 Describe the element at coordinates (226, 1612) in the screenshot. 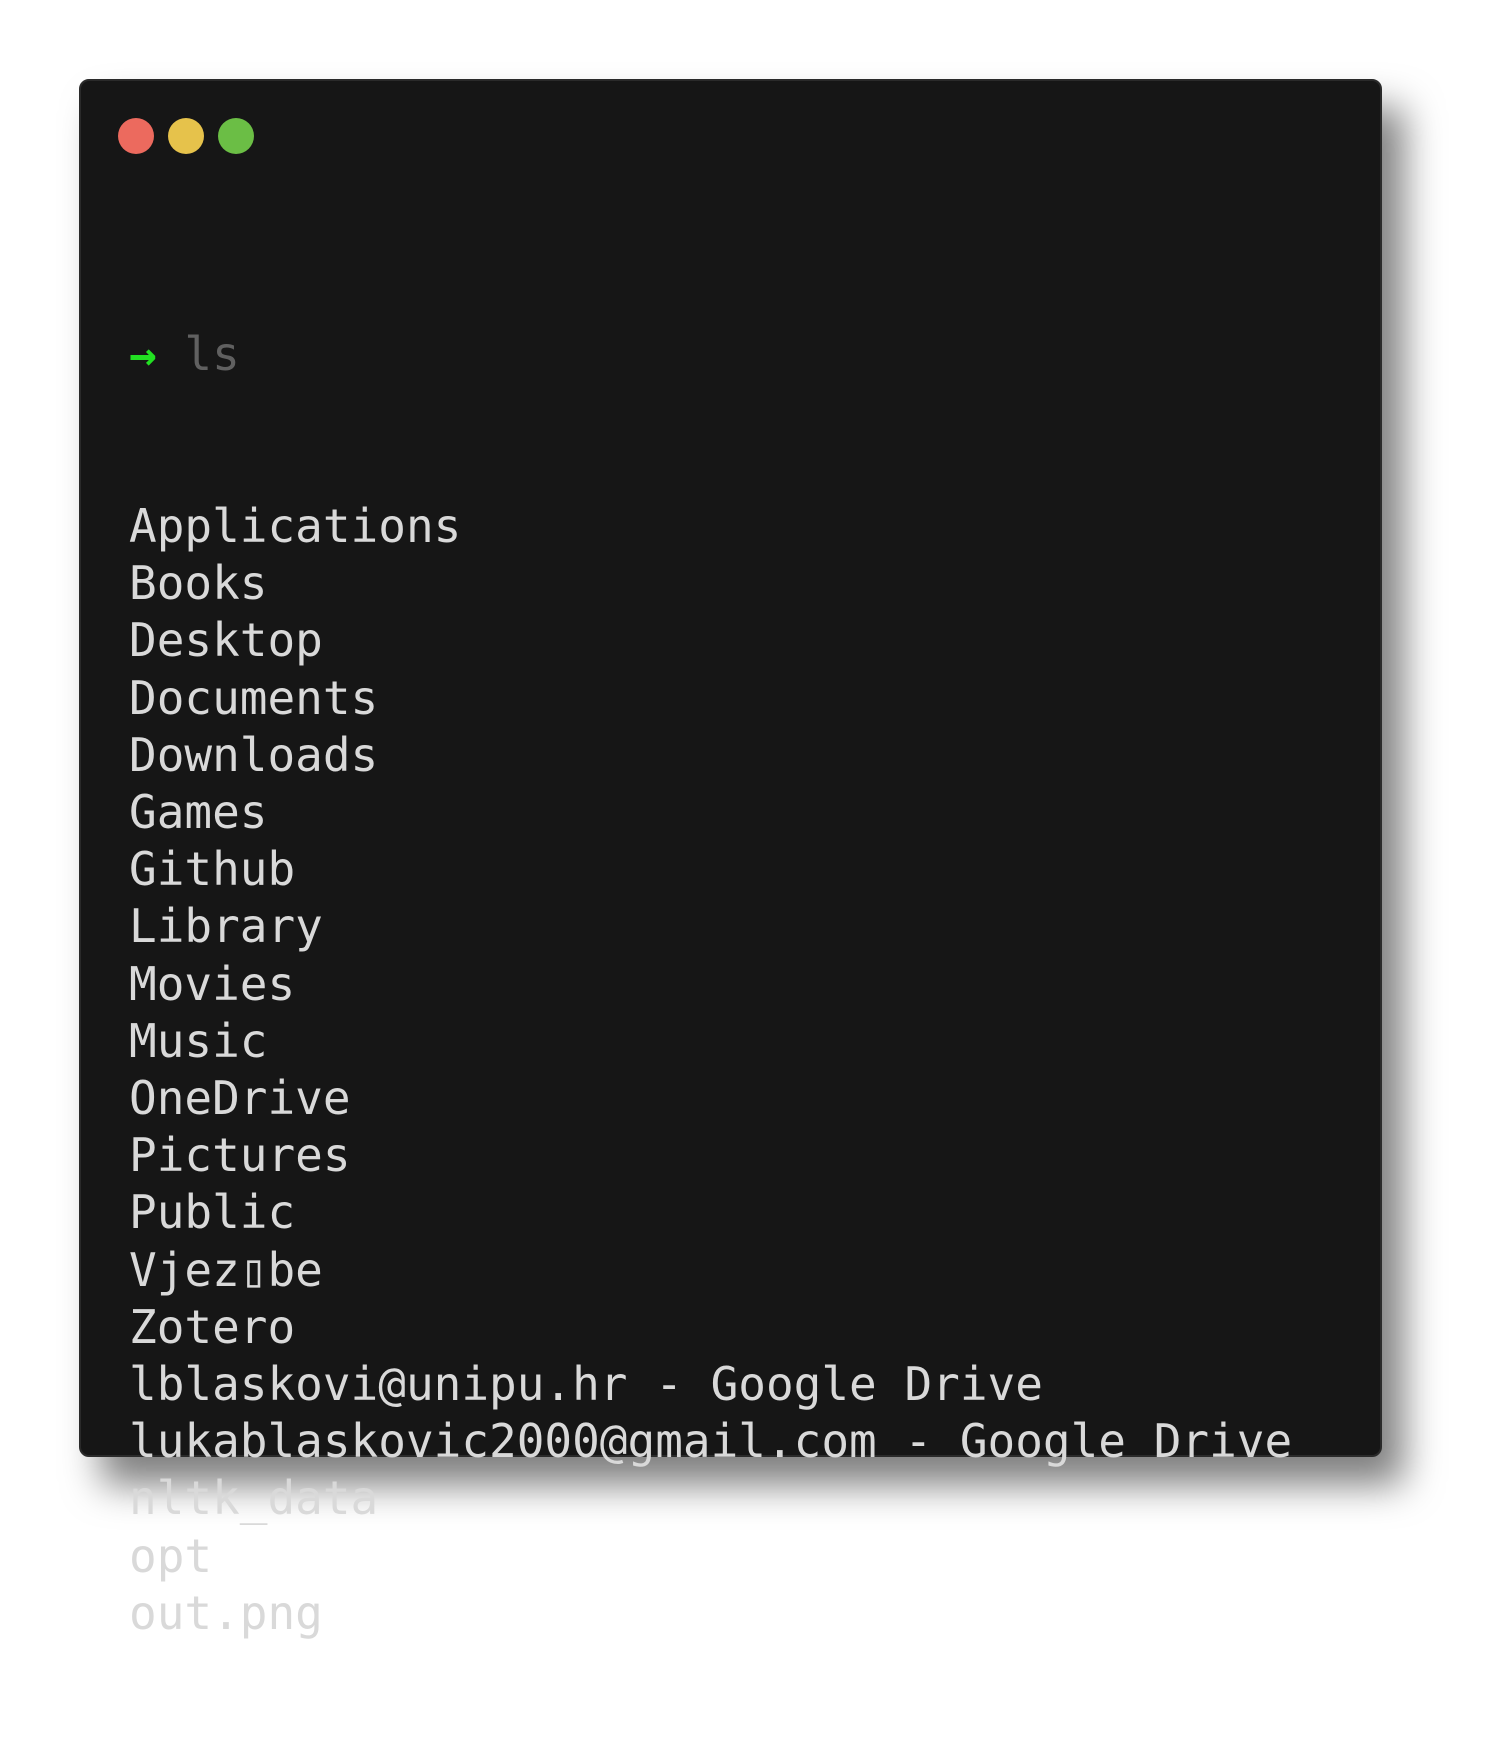

I see `ls-entry: out.png` at that location.